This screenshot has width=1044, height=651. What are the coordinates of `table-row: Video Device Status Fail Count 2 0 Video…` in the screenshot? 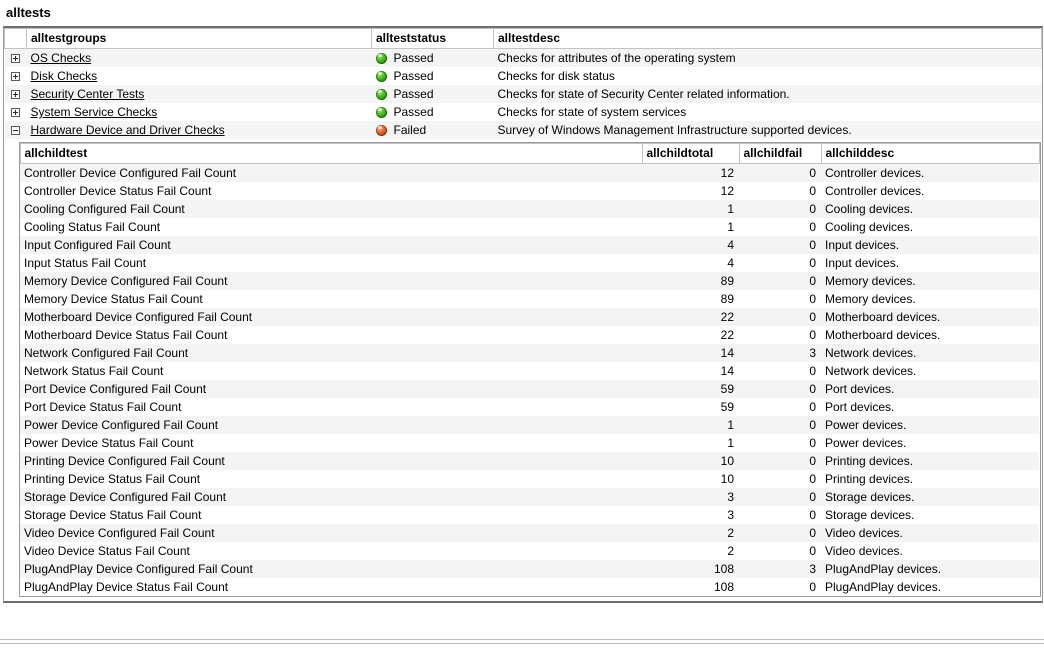 It's located at (529, 551).